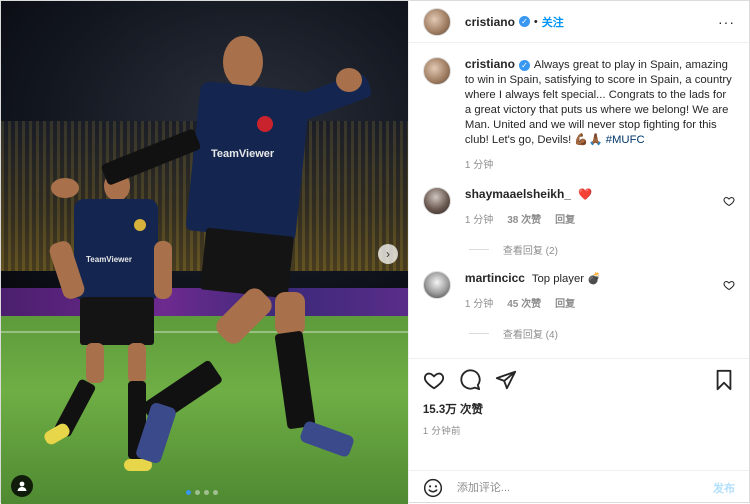 This screenshot has height=504, width=750. I want to click on like-heart-icon, so click(434, 380).